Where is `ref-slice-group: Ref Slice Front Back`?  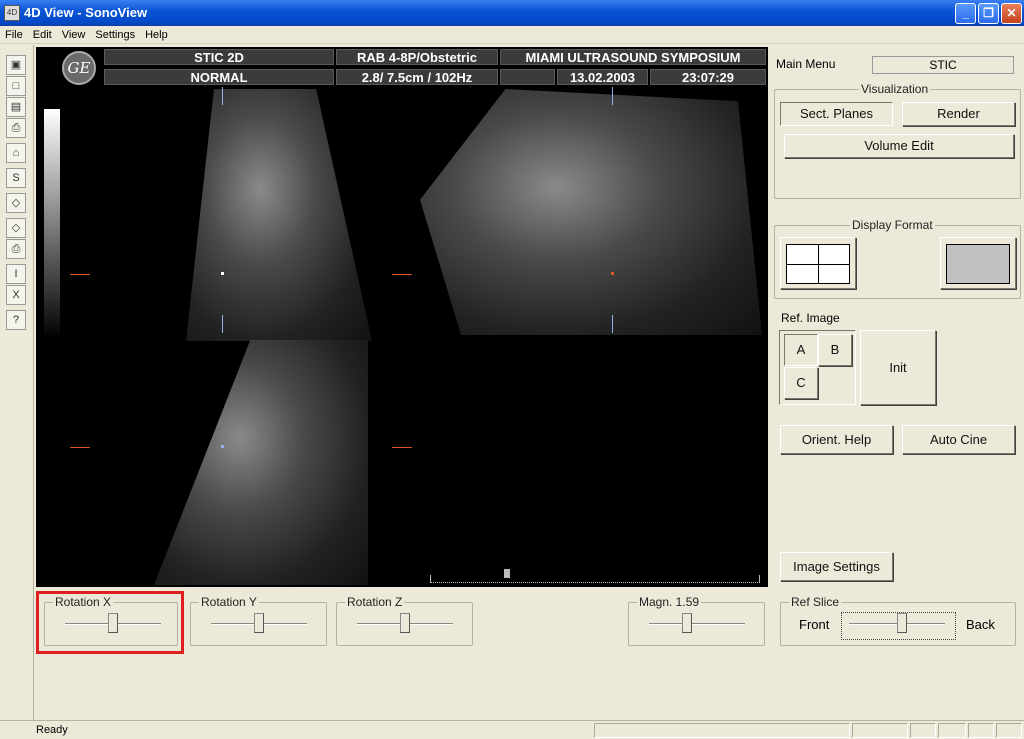 ref-slice-group: Ref Slice Front Back is located at coordinates (898, 620).